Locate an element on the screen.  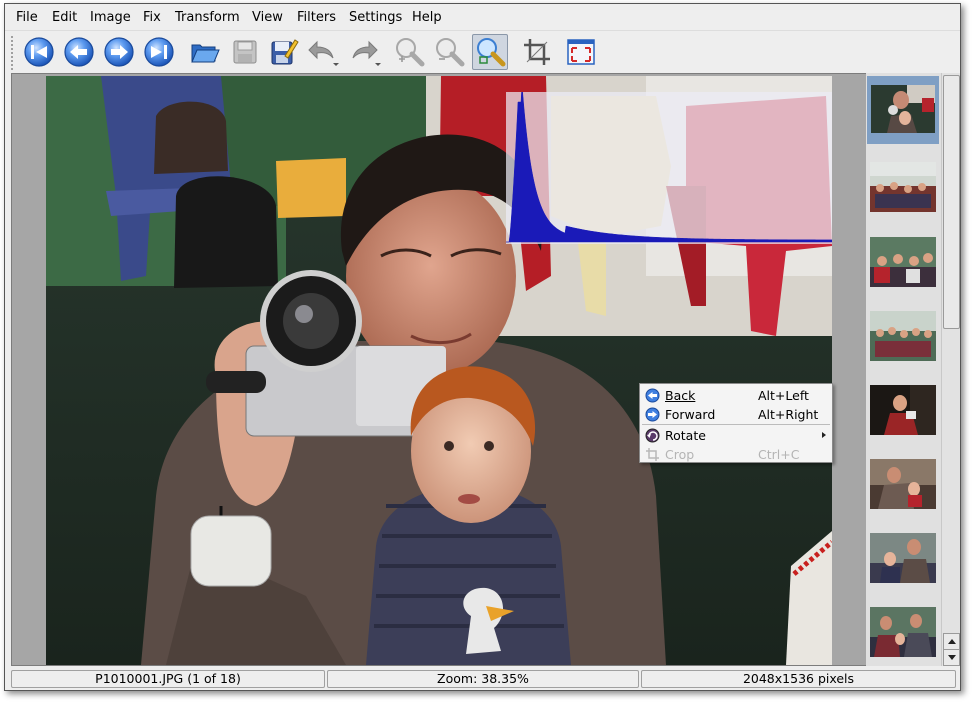
edit-properties-icon is located at coordinates (285, 52).